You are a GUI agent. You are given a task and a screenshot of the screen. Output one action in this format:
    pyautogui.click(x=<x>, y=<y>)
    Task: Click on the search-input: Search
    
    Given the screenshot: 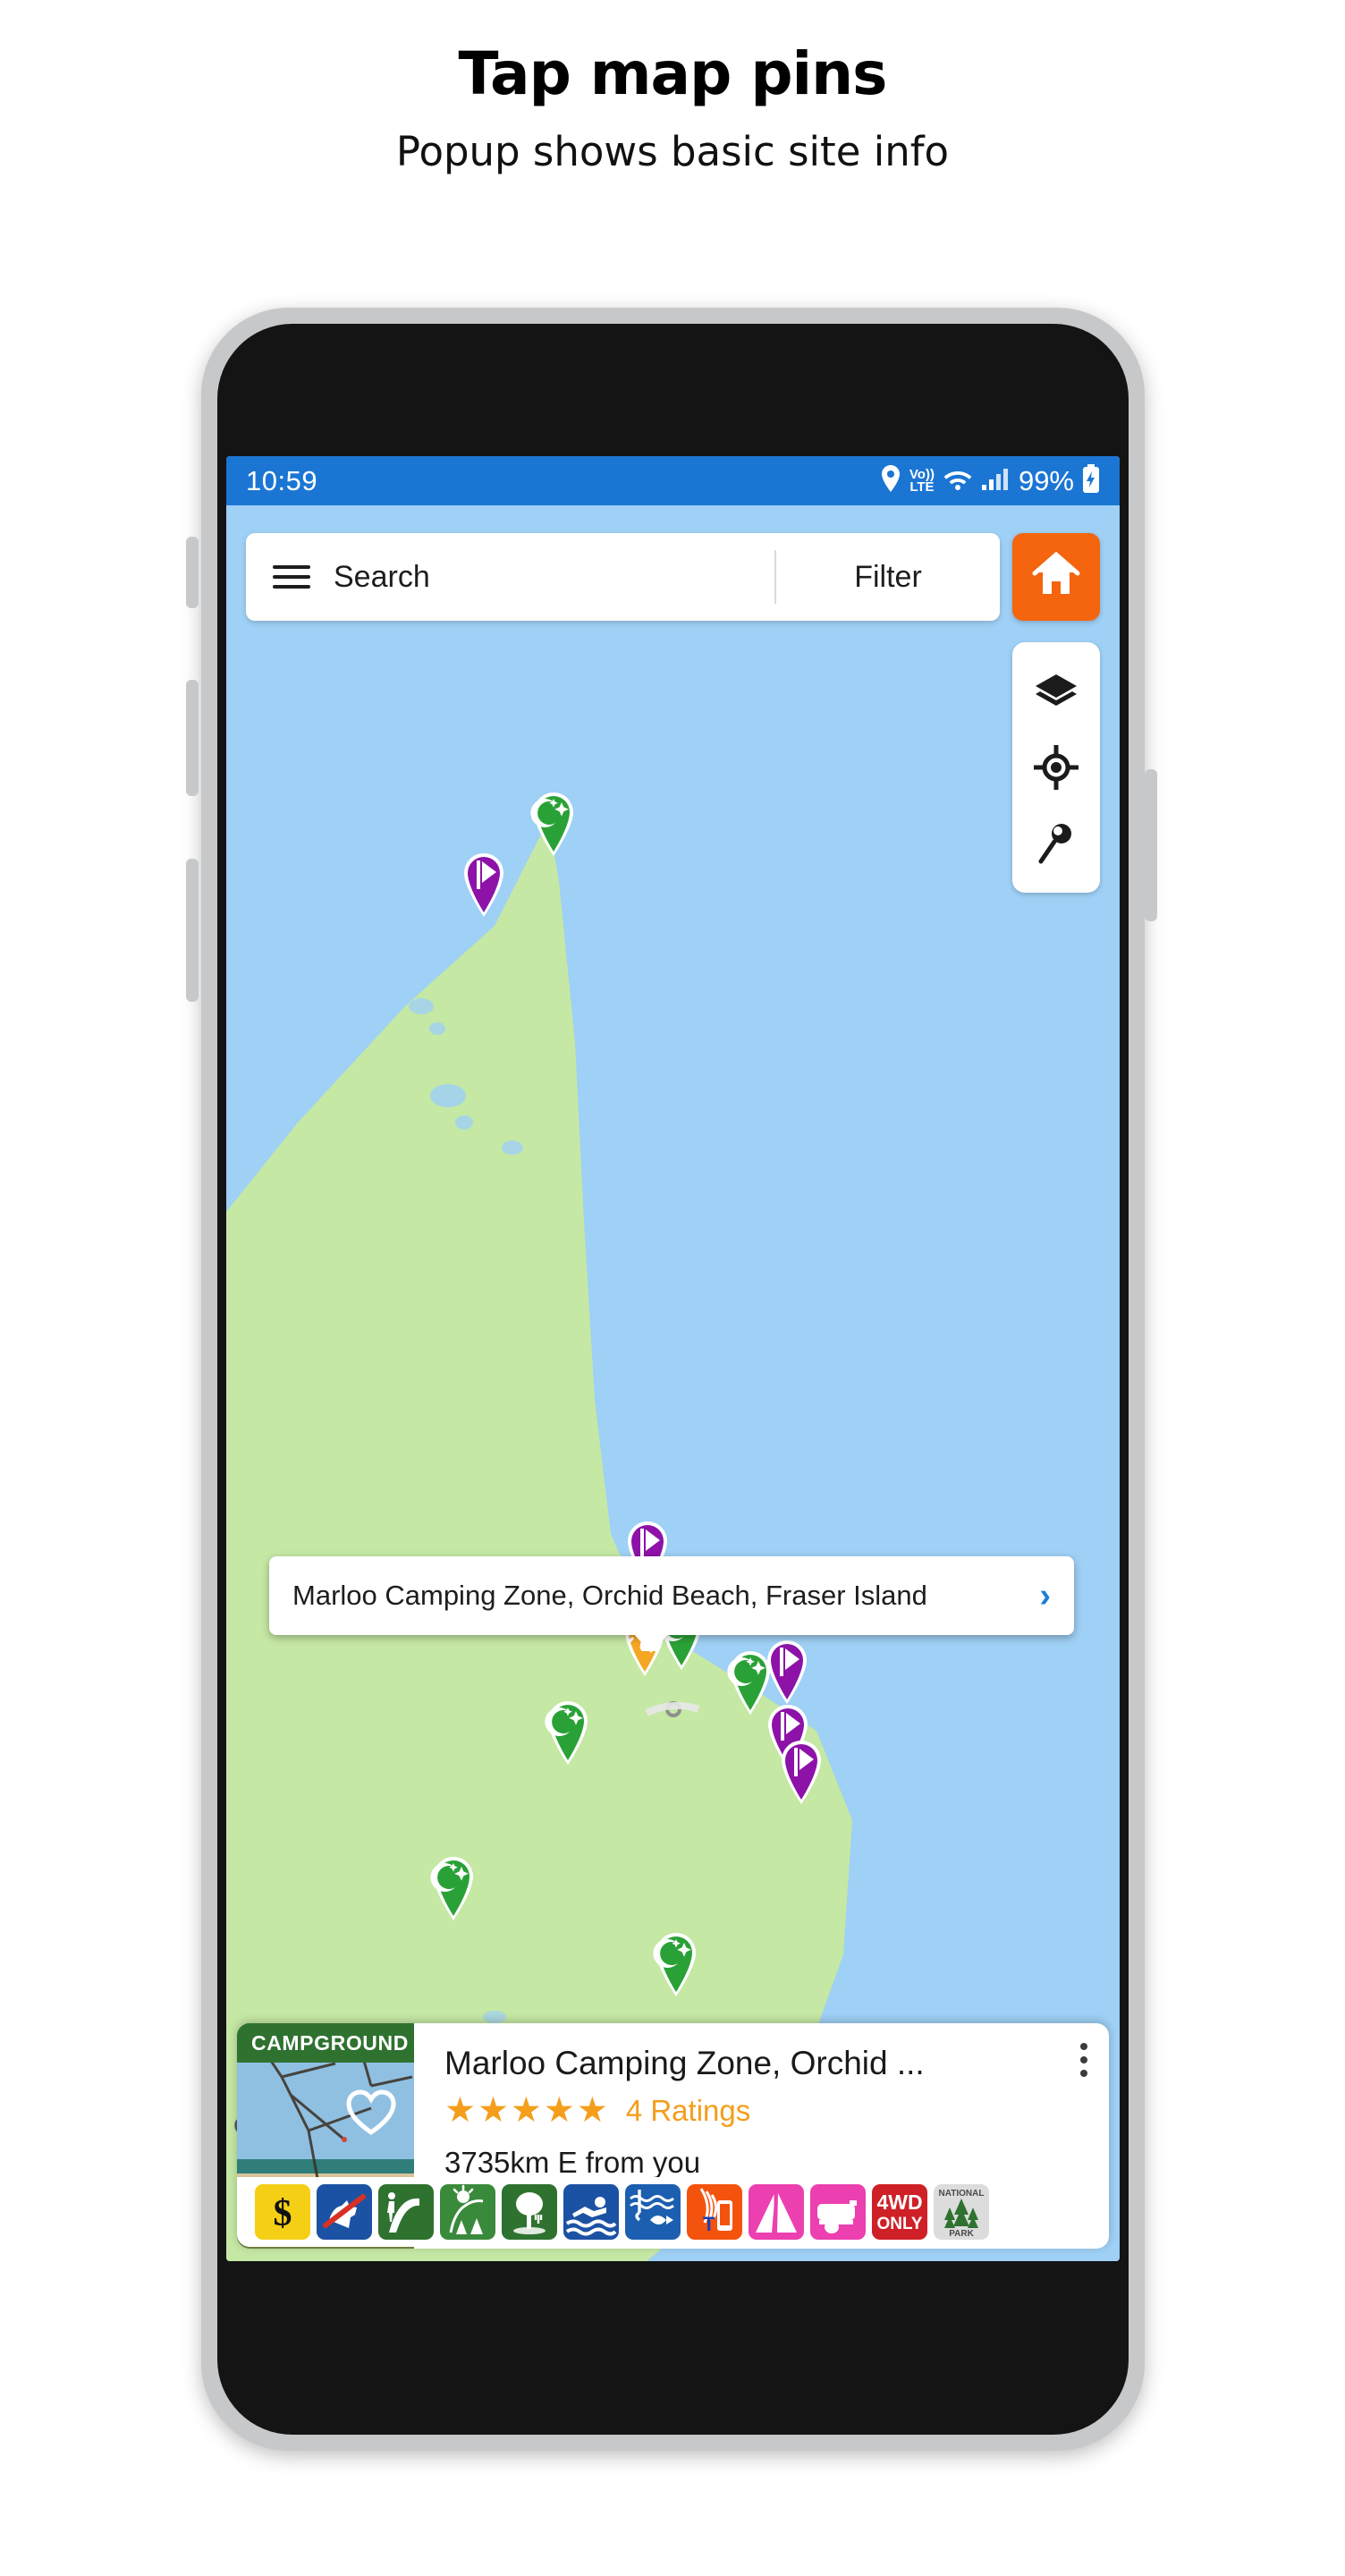 What is the action you would take?
    pyautogui.click(x=554, y=577)
    